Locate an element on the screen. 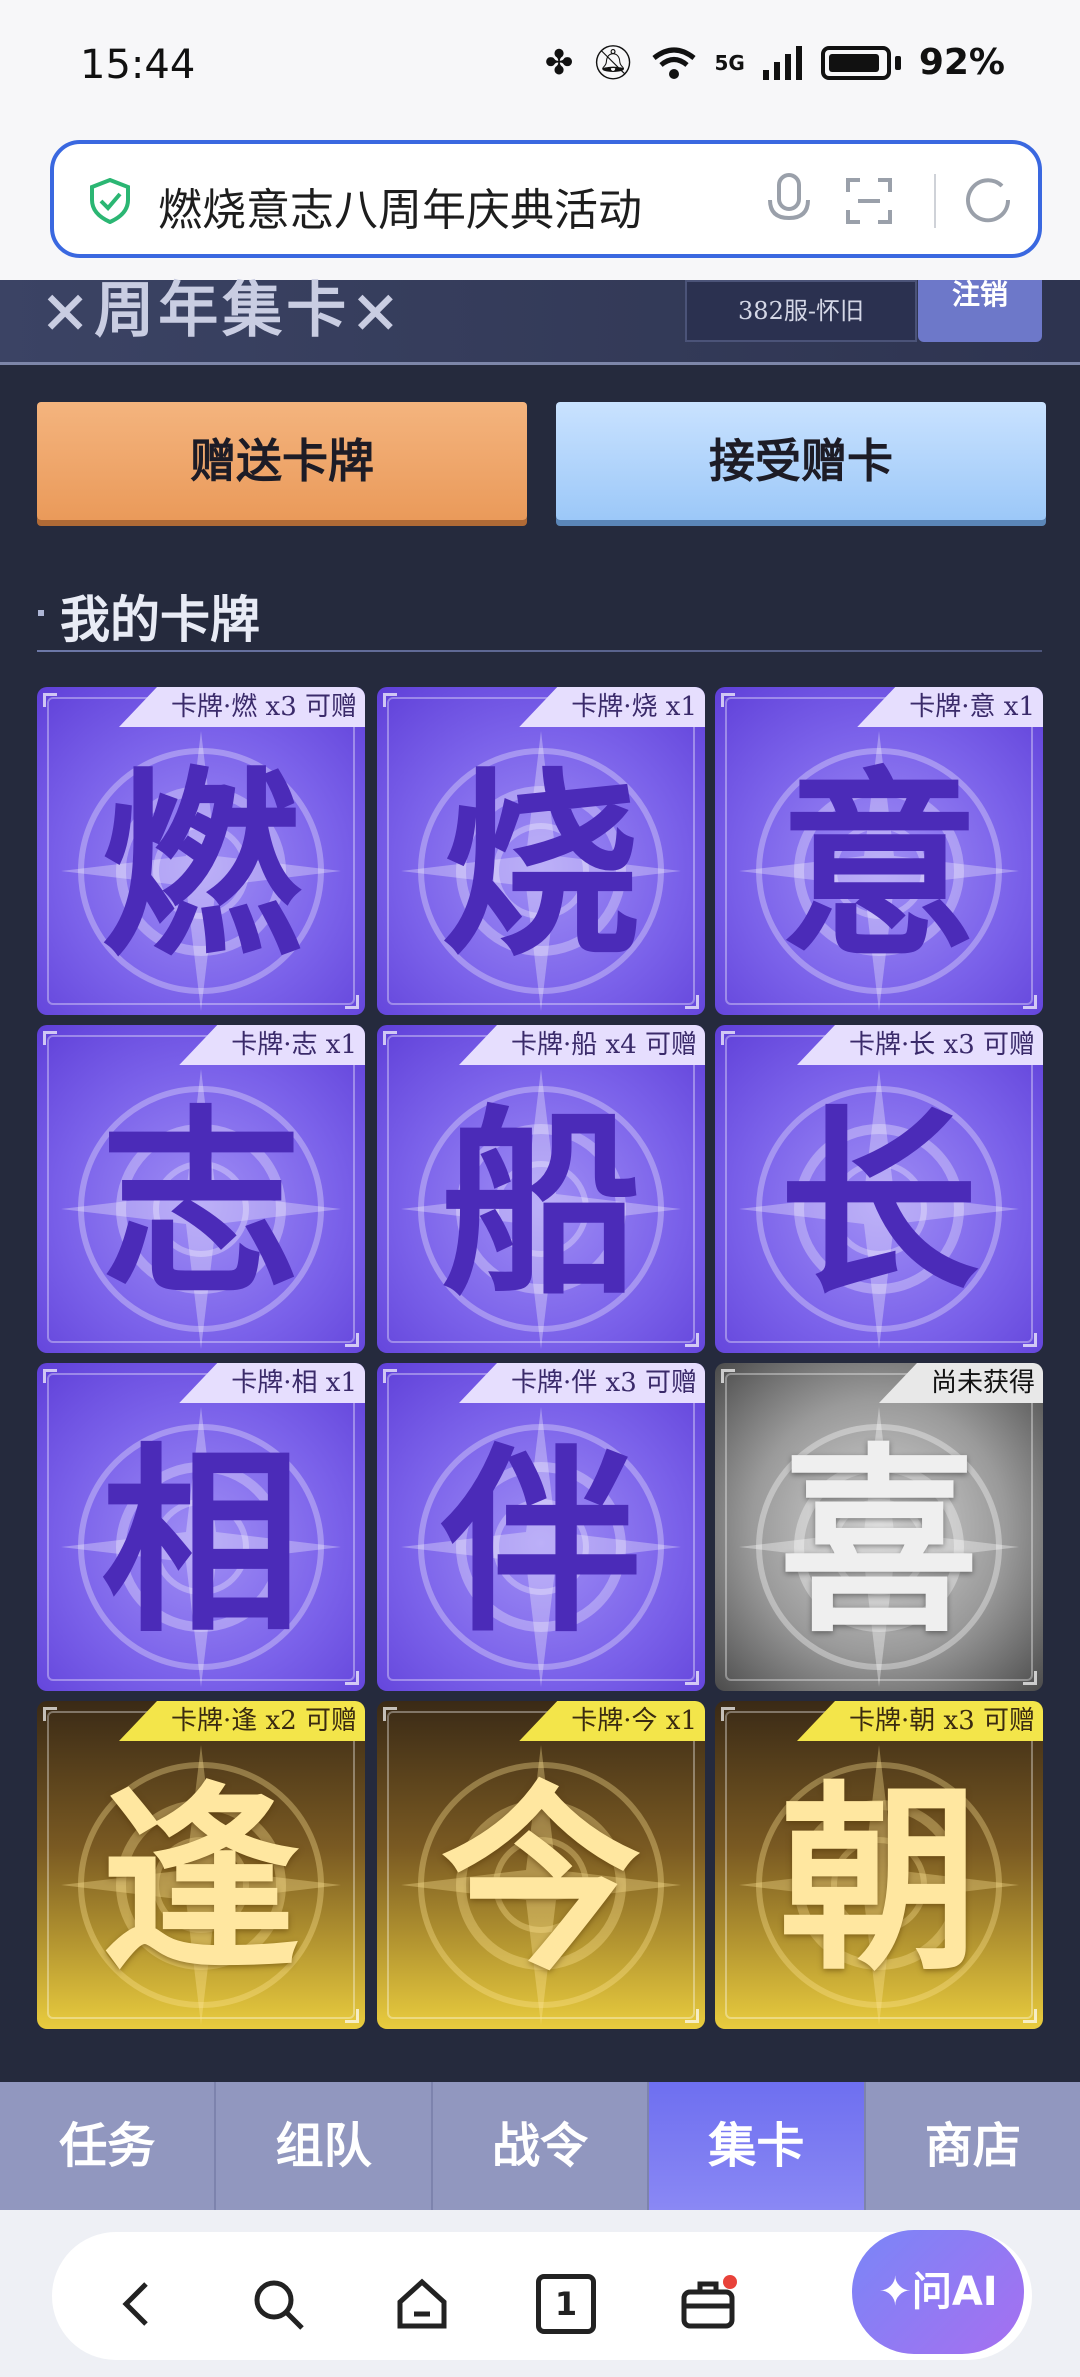 The image size is (1080, 2377). card-count-tag: 卡牌·燃 x3 可赠 is located at coordinates (242, 707).